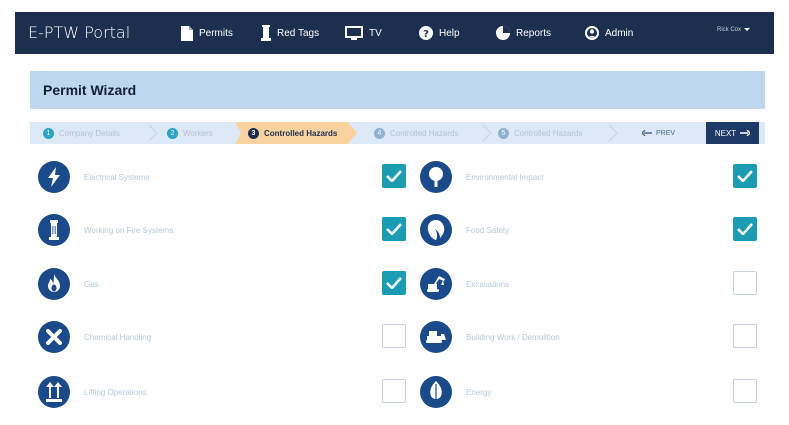  I want to click on lightning-icon, so click(54, 177).